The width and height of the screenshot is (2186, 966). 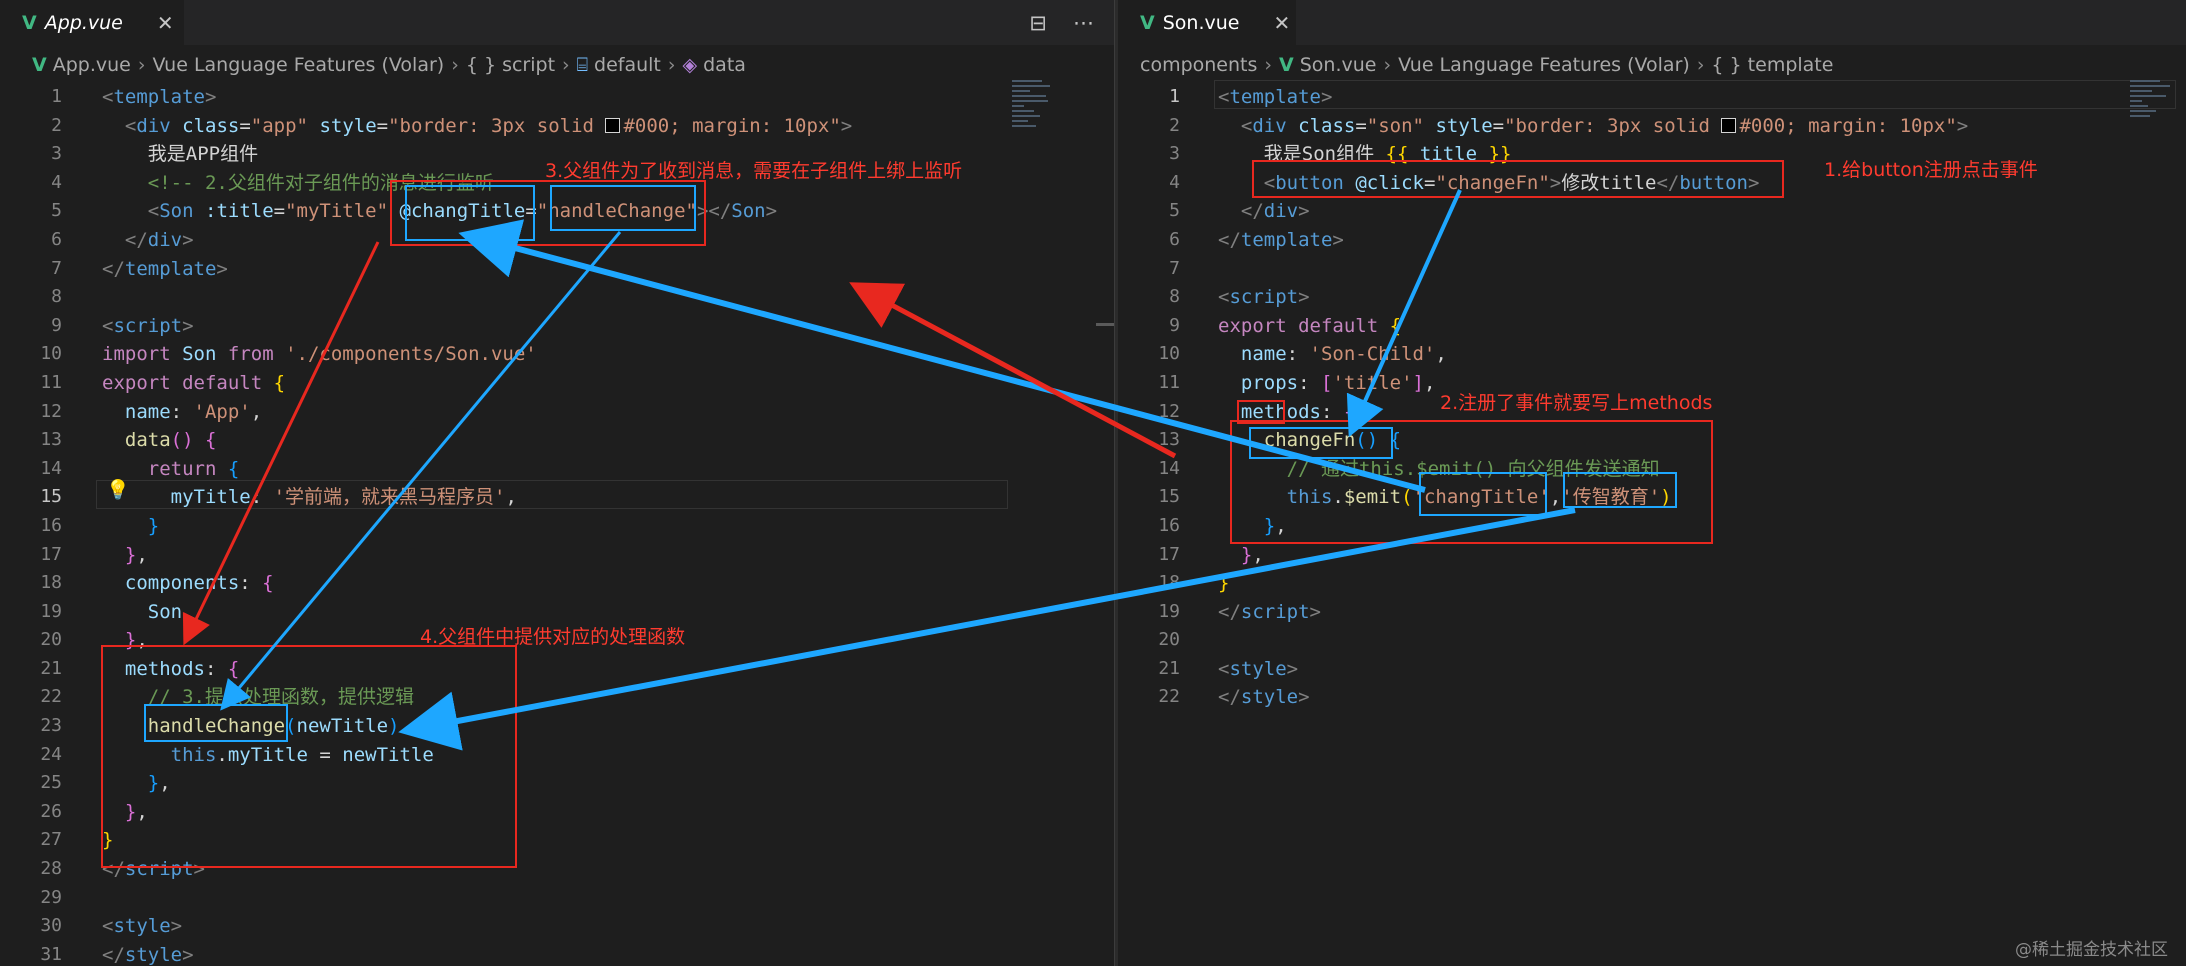 I want to click on line-number: 4, so click(x=1174, y=182).